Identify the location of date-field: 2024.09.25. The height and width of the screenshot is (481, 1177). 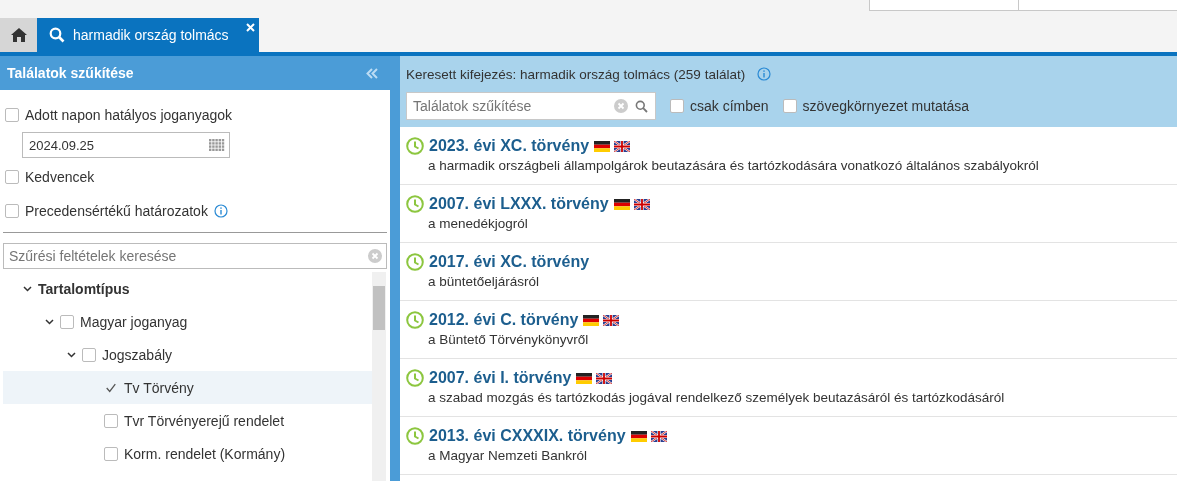
(126, 145).